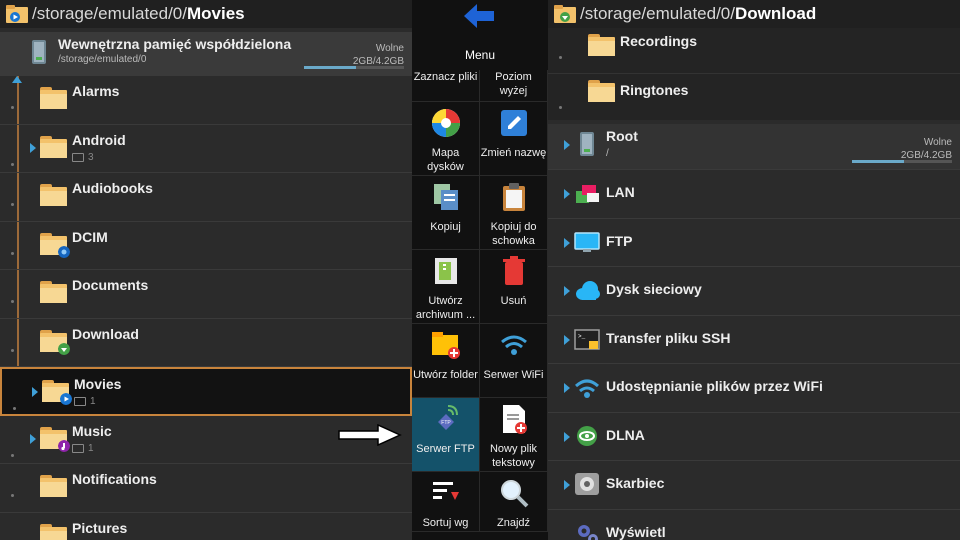 This screenshot has width=960, height=540. I want to click on menu-item-label: Zmień nazwę, so click(513, 153).